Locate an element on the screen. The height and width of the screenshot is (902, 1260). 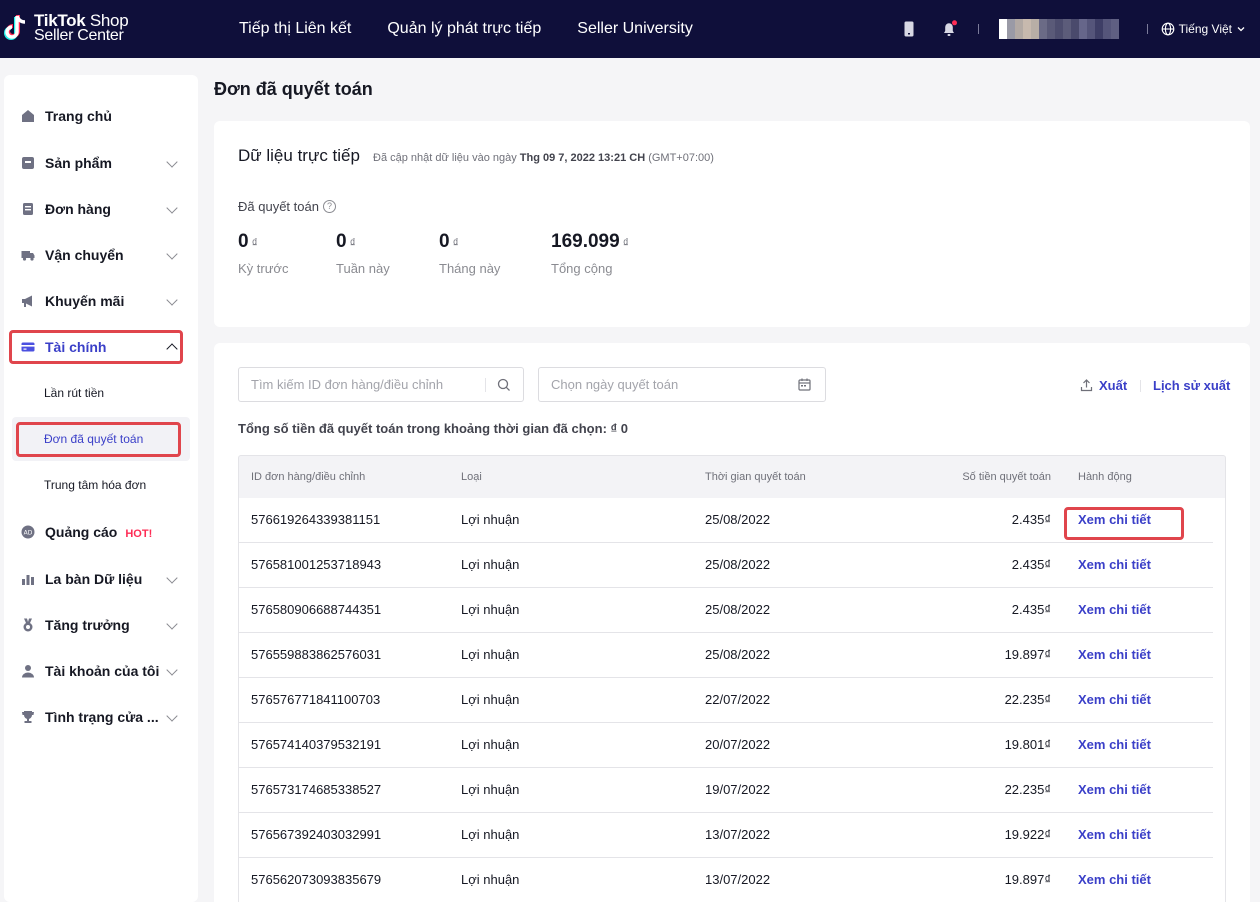
nav-seller-university: Seller University is located at coordinates (635, 29).